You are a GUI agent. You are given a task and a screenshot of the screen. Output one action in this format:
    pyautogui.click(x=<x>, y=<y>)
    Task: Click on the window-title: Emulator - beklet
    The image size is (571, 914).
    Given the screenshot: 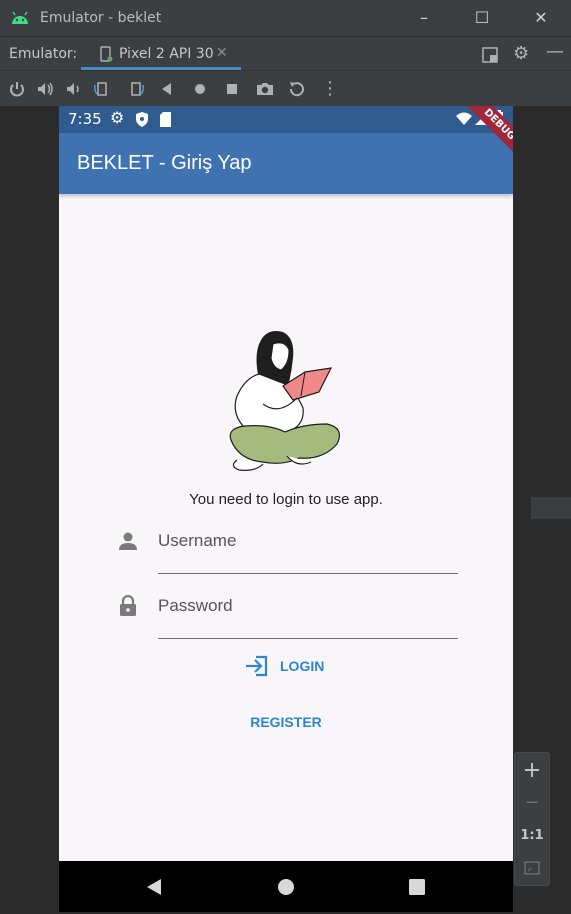 What is the action you would take?
    pyautogui.click(x=101, y=18)
    